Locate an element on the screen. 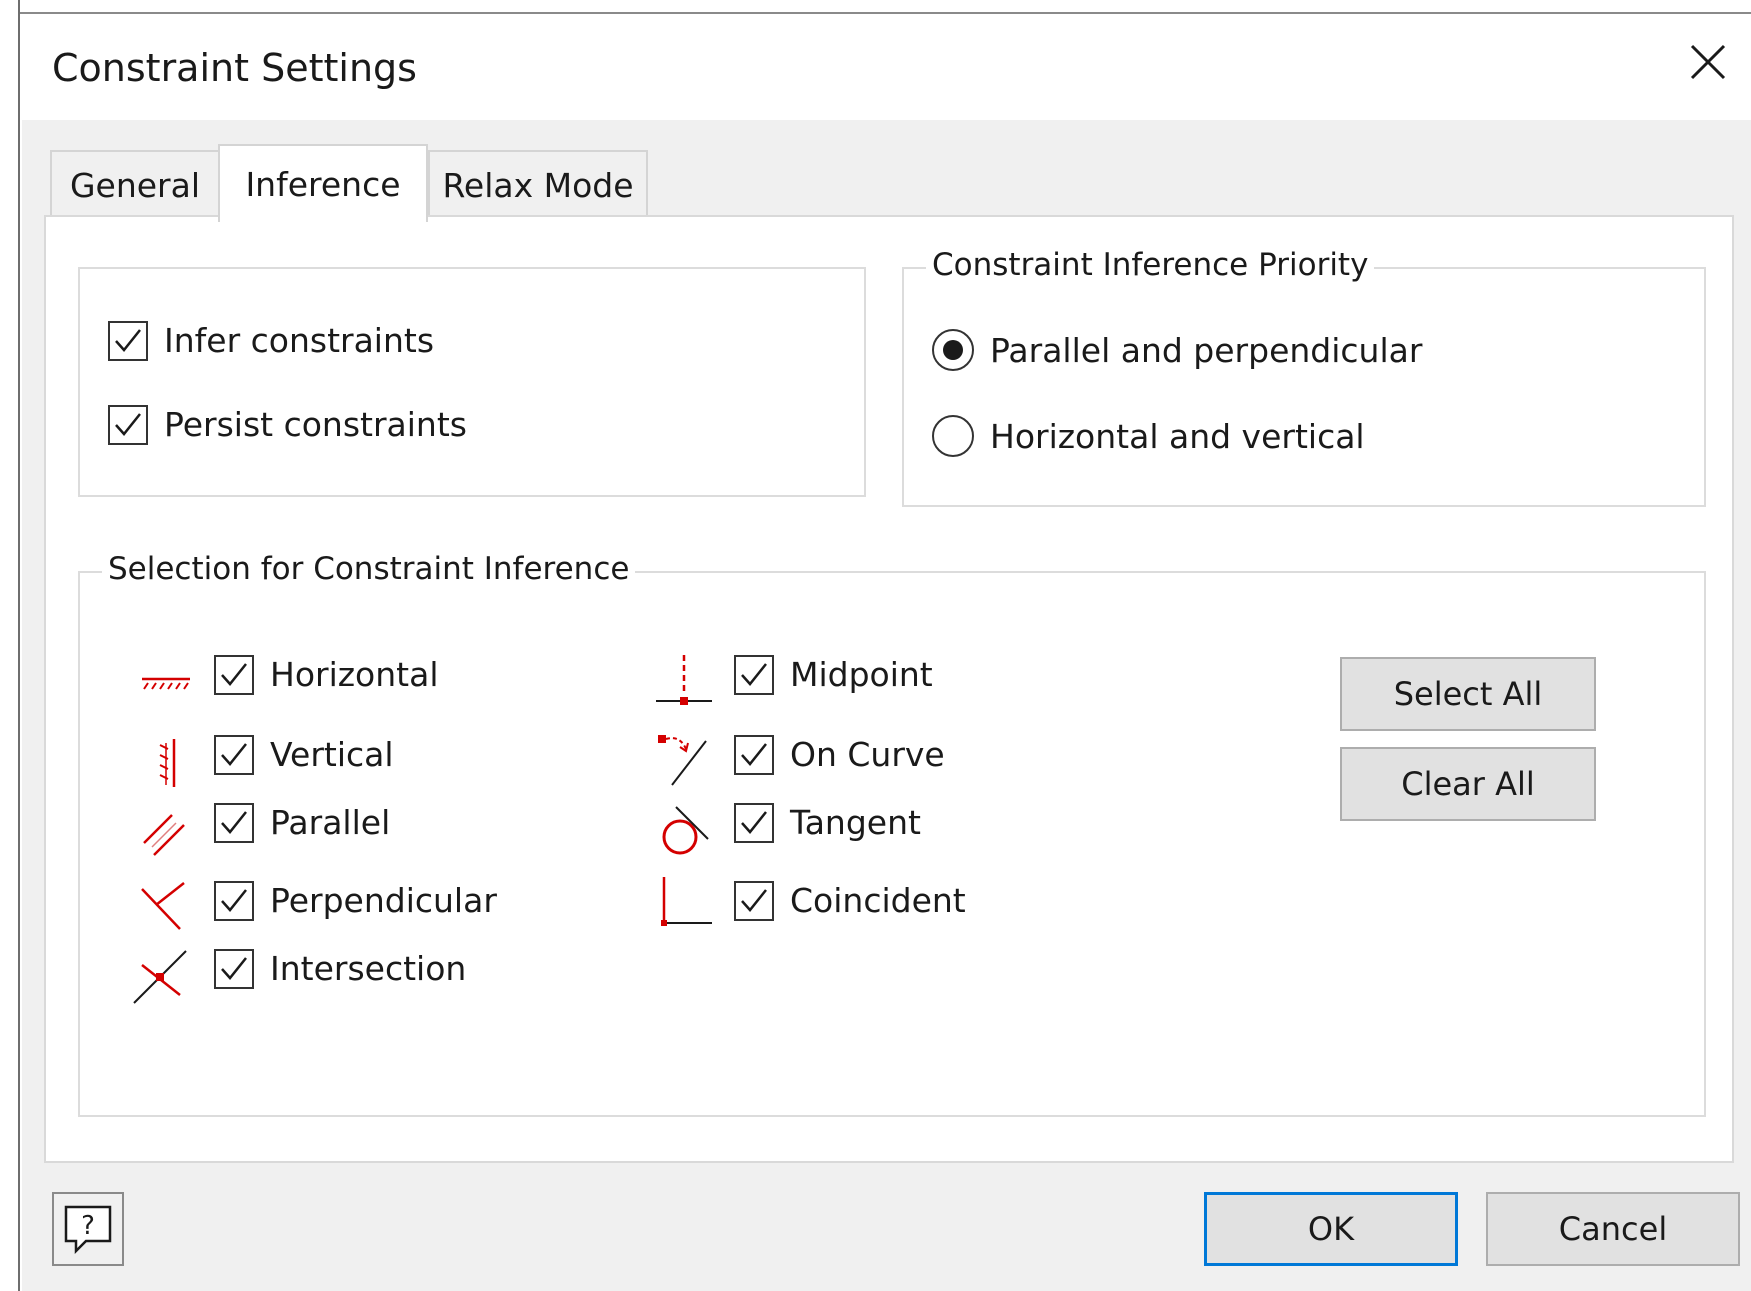 This screenshot has height=1291, width=1751. vertical-constraint-icon is located at coordinates (167, 763).